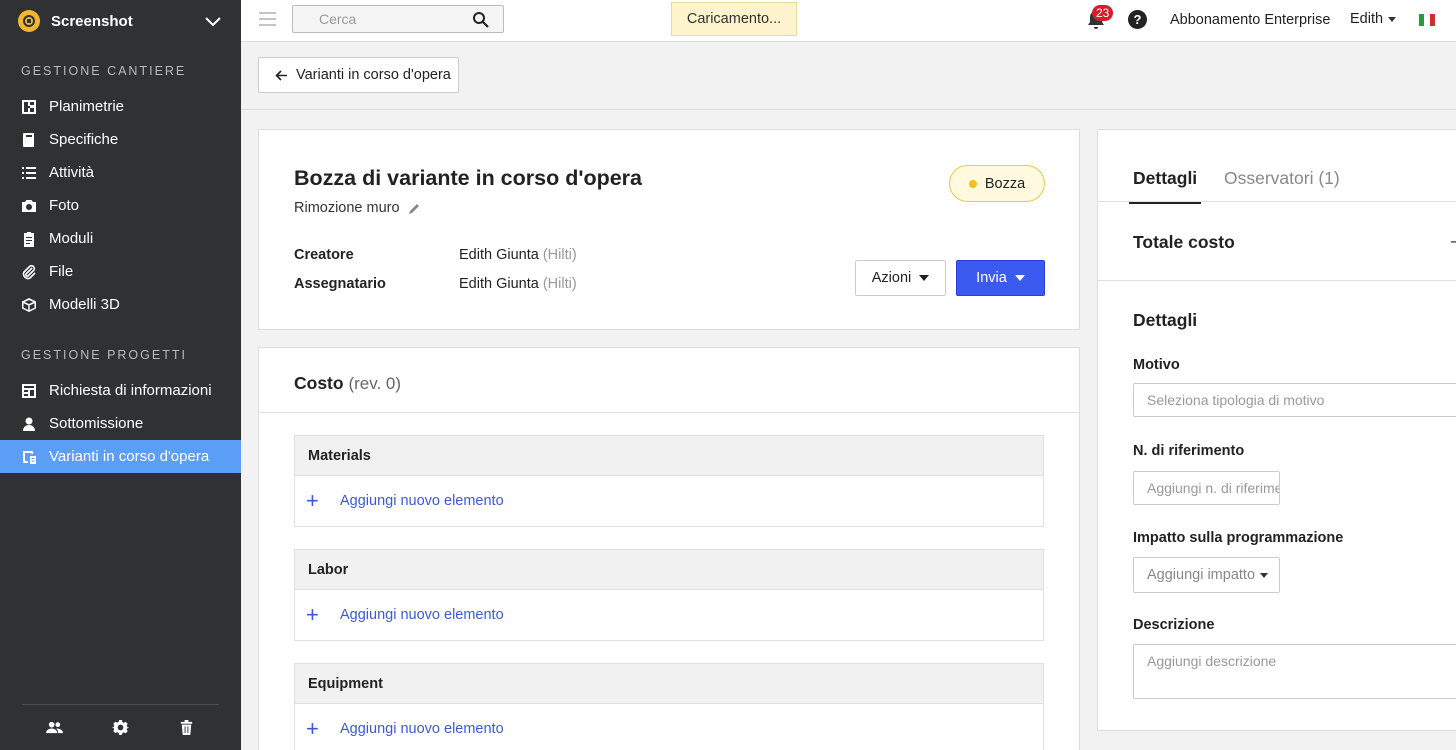 The height and width of the screenshot is (750, 1456). Describe the element at coordinates (1367, 19) in the screenshot. I see `user-name: Edith` at that location.